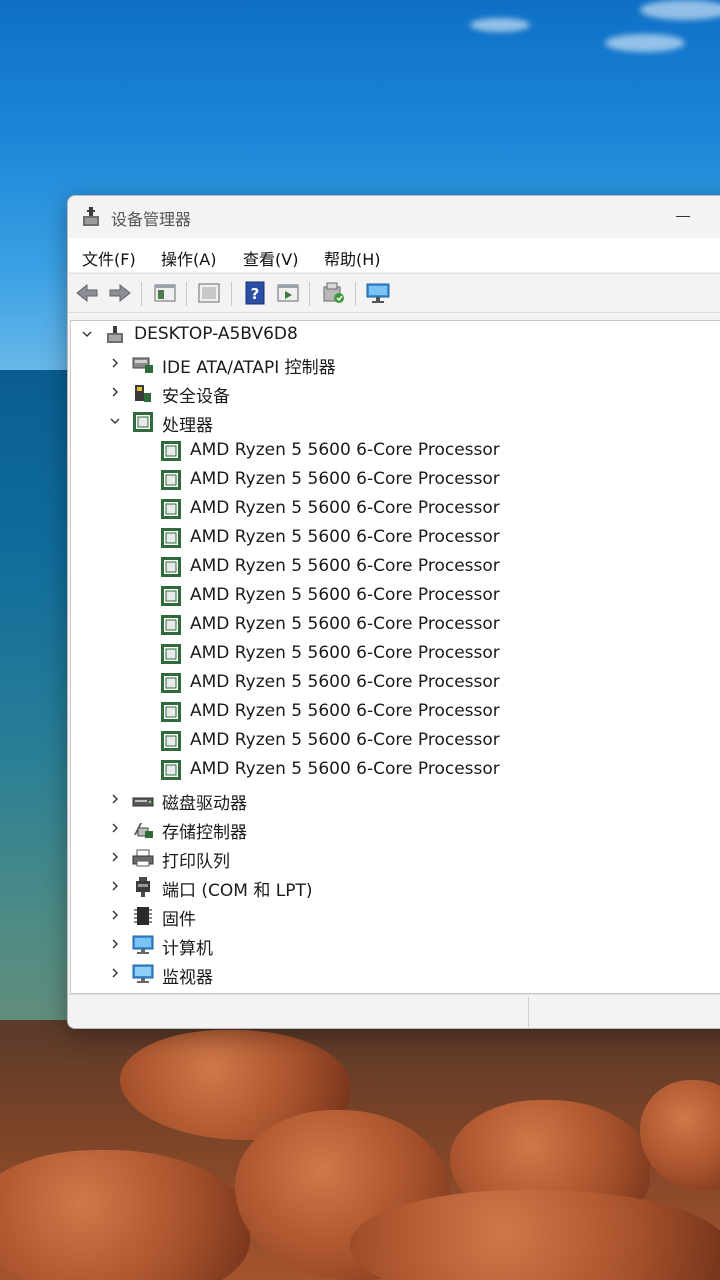 The width and height of the screenshot is (720, 1280). I want to click on tree-category-ide: IDE ATA/ATAPI 控制器, so click(395, 364).